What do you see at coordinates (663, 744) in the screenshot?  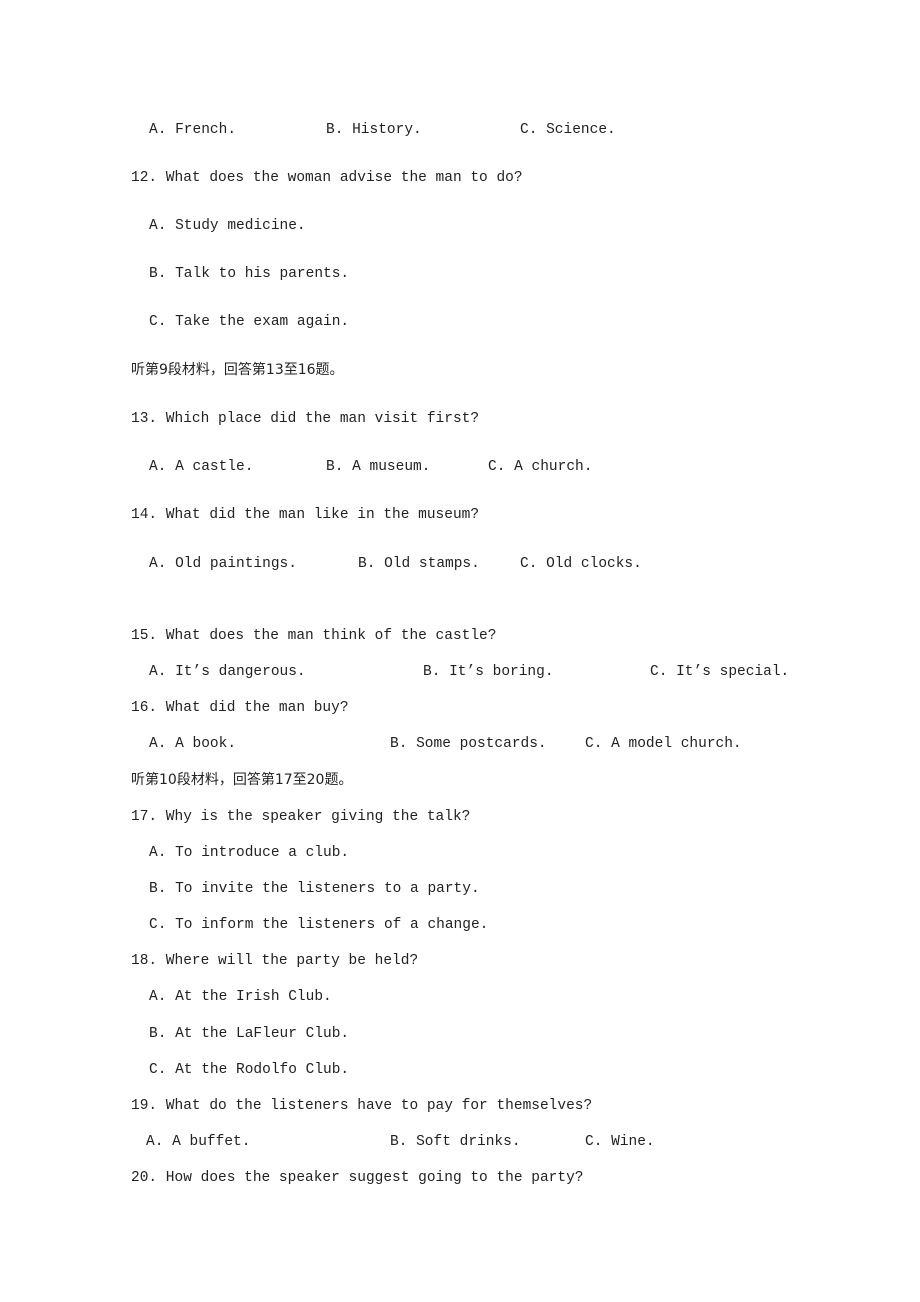 I see `q16-option-c: C. A model church.` at bounding box center [663, 744].